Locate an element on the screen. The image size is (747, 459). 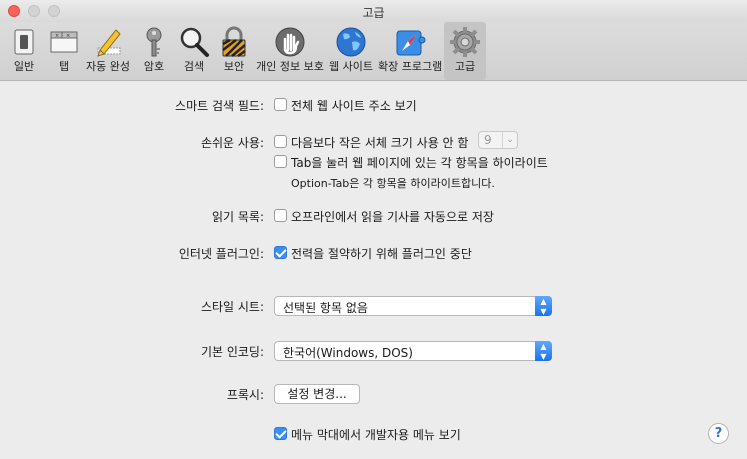
full-address-option: 전체 웹 사이트 주소 보기 is located at coordinates (354, 106).